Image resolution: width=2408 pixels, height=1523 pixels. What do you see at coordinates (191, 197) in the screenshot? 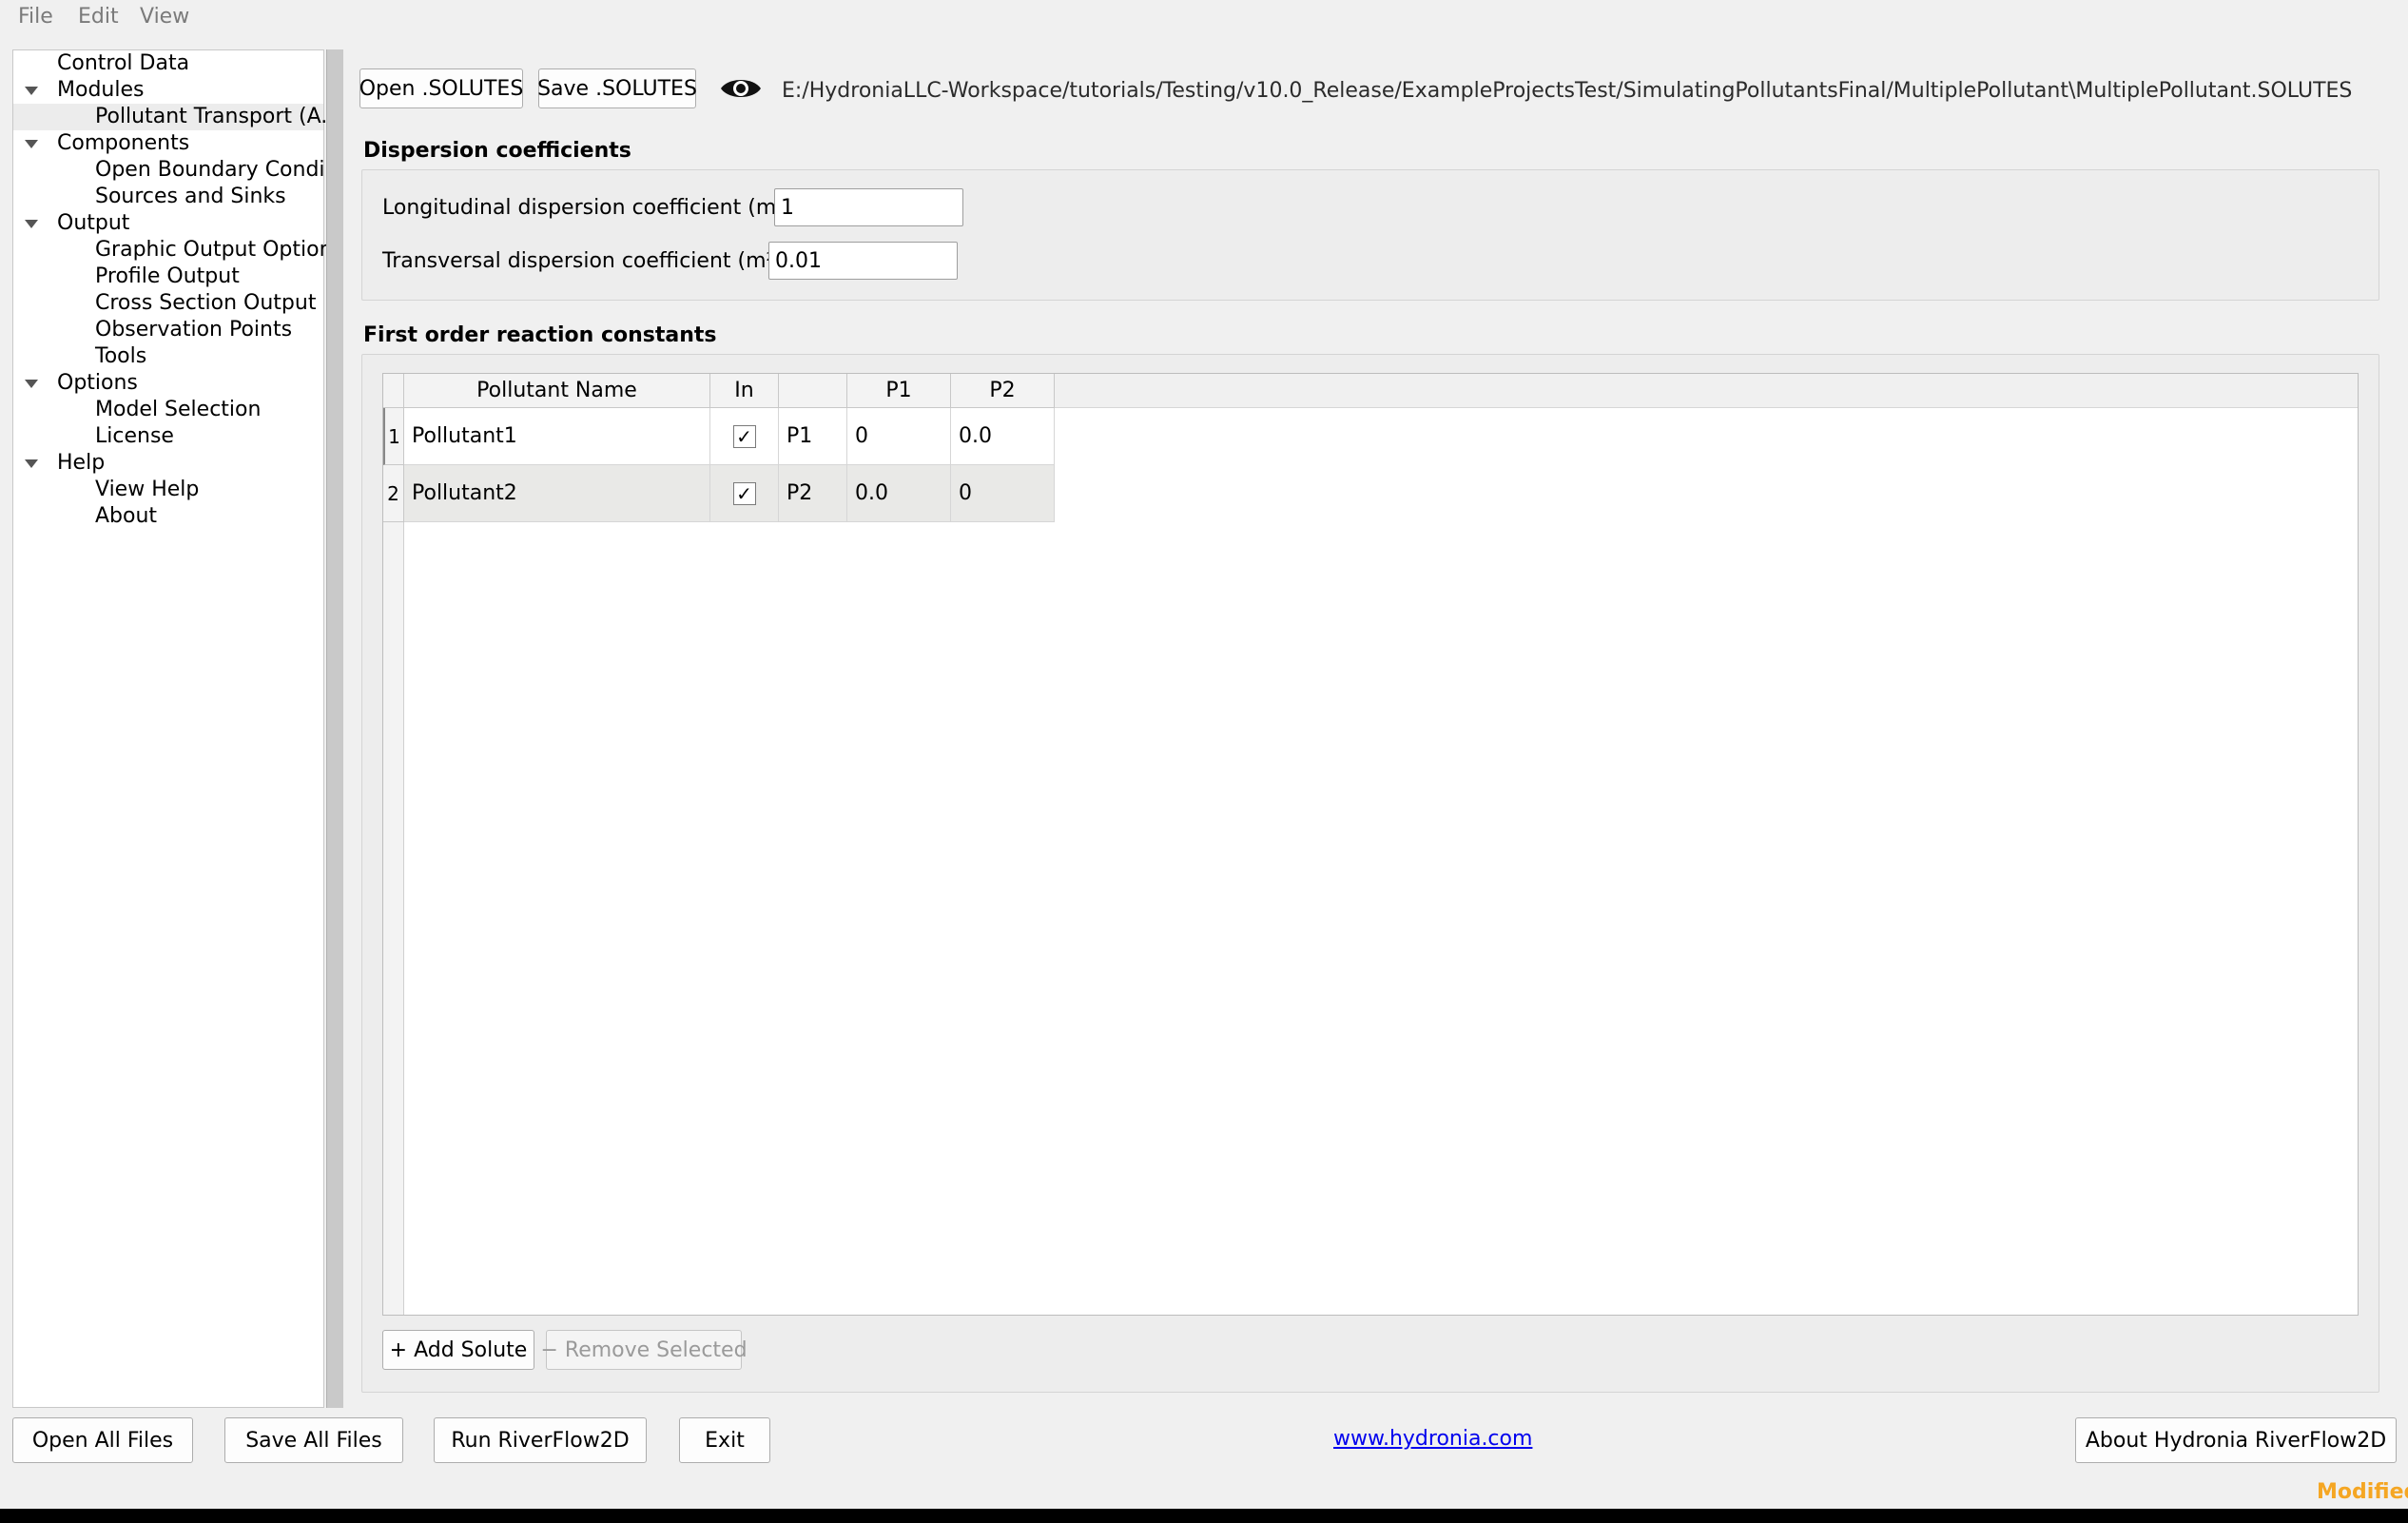
I see `tree-item-sources-sinks: Sources and Sinks` at bounding box center [191, 197].